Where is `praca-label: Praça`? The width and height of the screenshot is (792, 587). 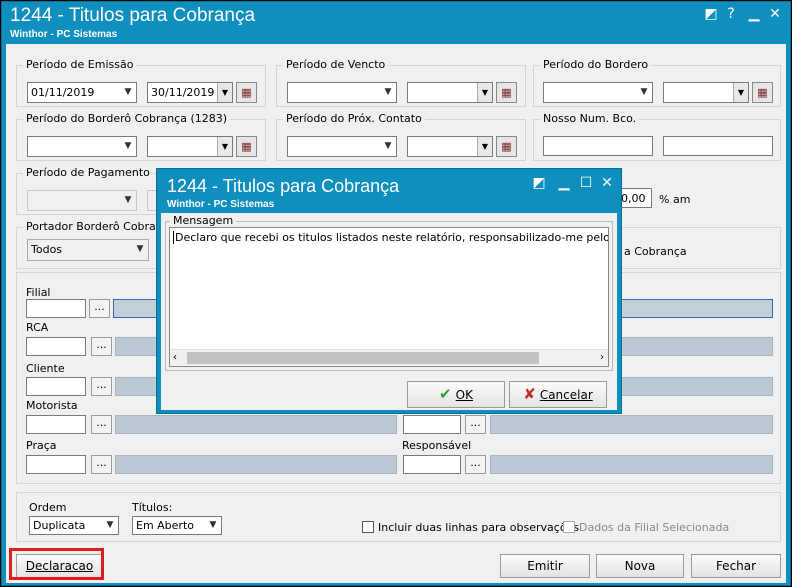
praca-label: Praça is located at coordinates (41, 445).